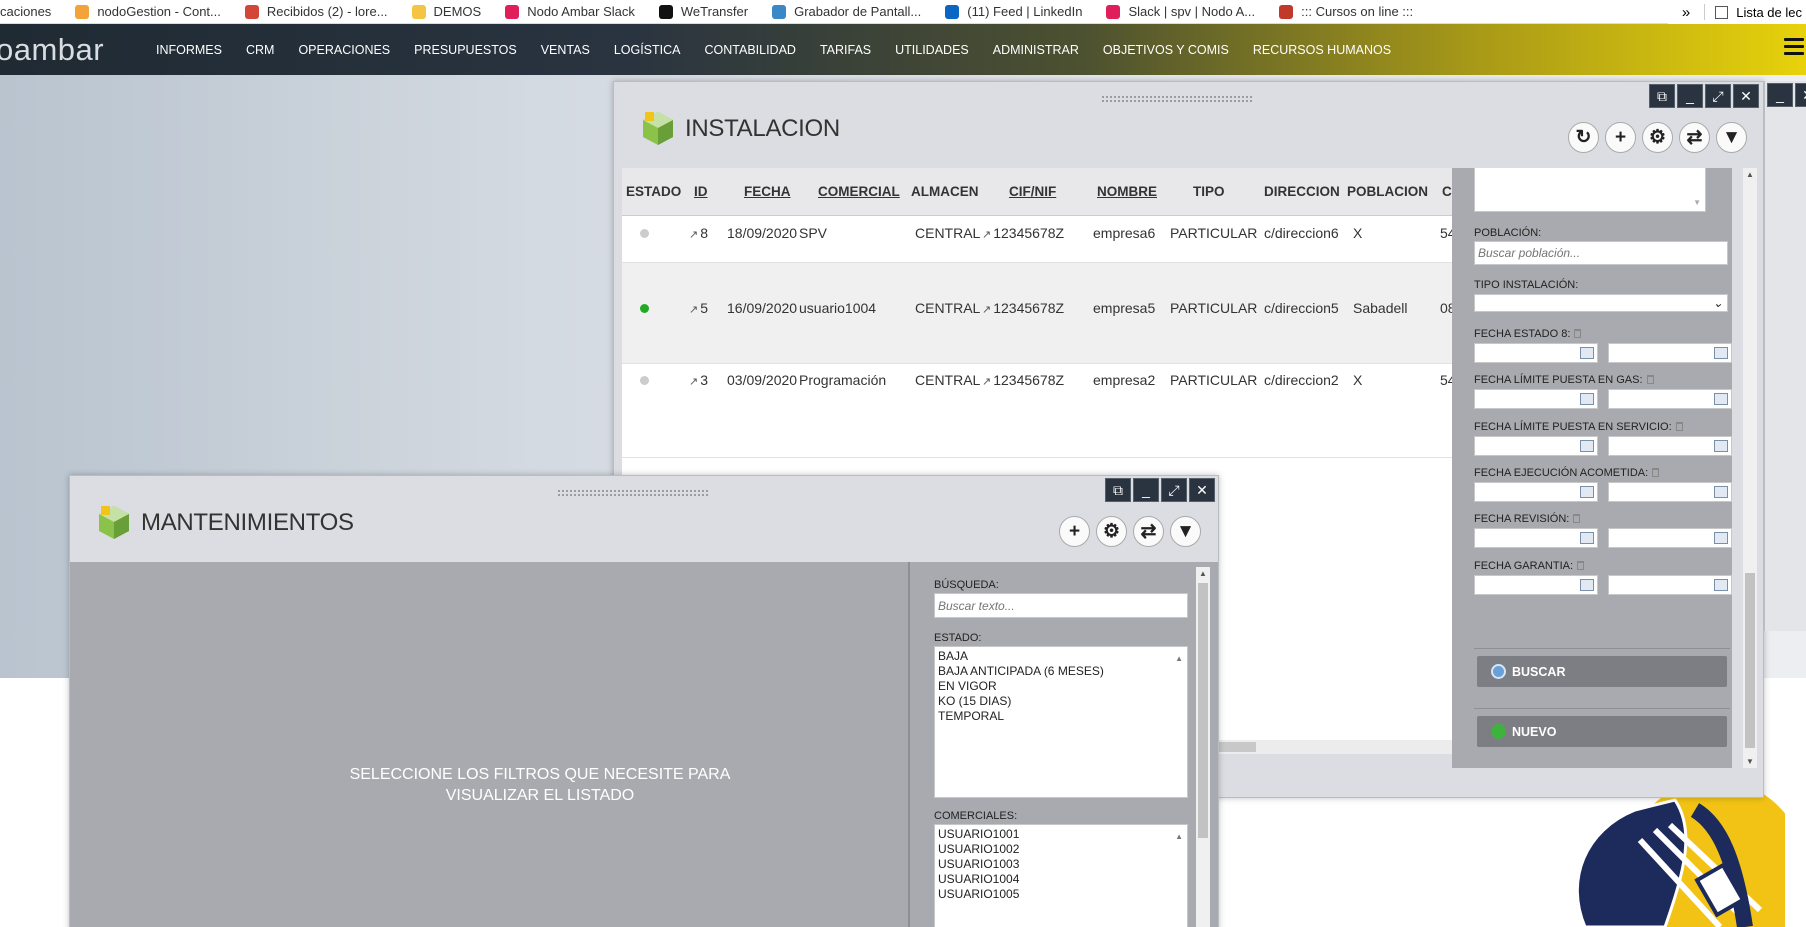  I want to click on filter-icon: ▼, so click(1185, 531).